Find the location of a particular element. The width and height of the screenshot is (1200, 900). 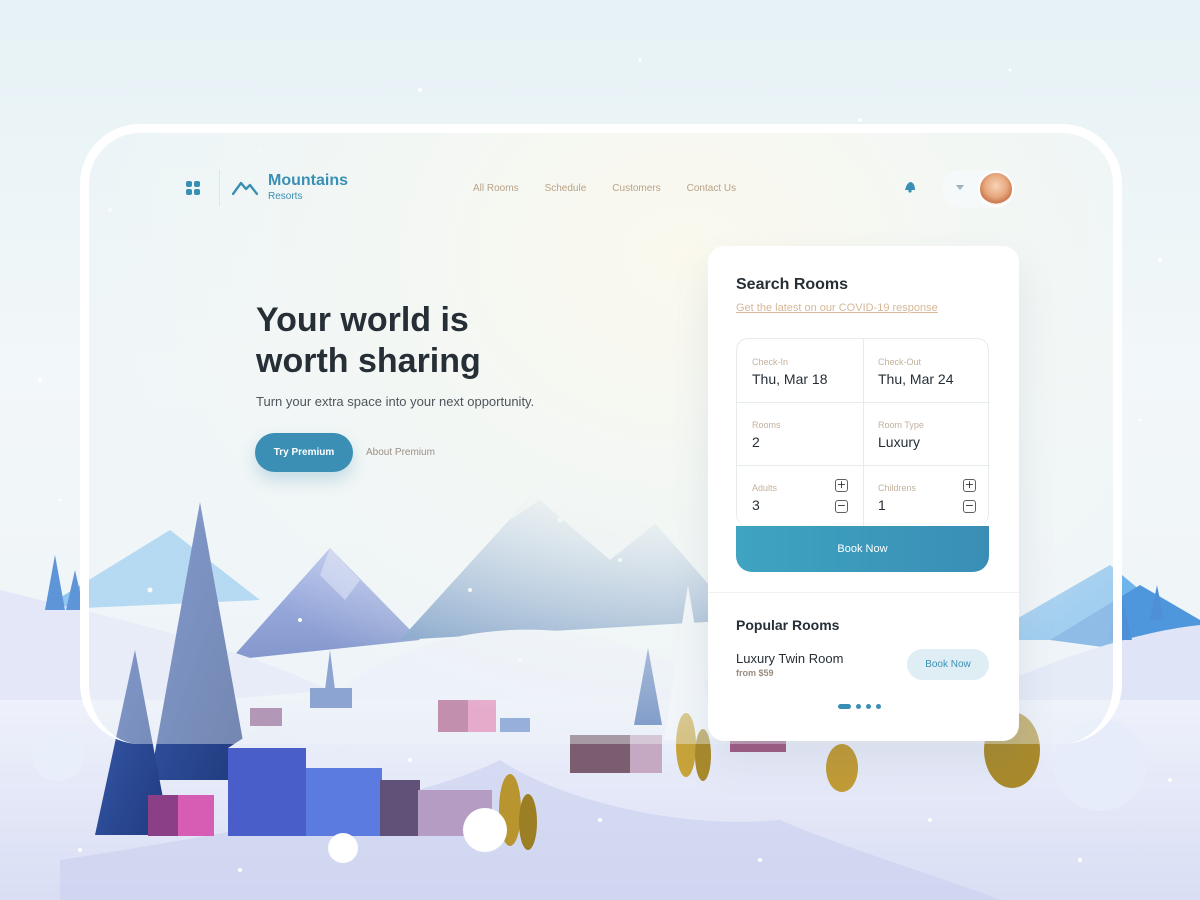

rooms-label: Rooms is located at coordinates (766, 425).